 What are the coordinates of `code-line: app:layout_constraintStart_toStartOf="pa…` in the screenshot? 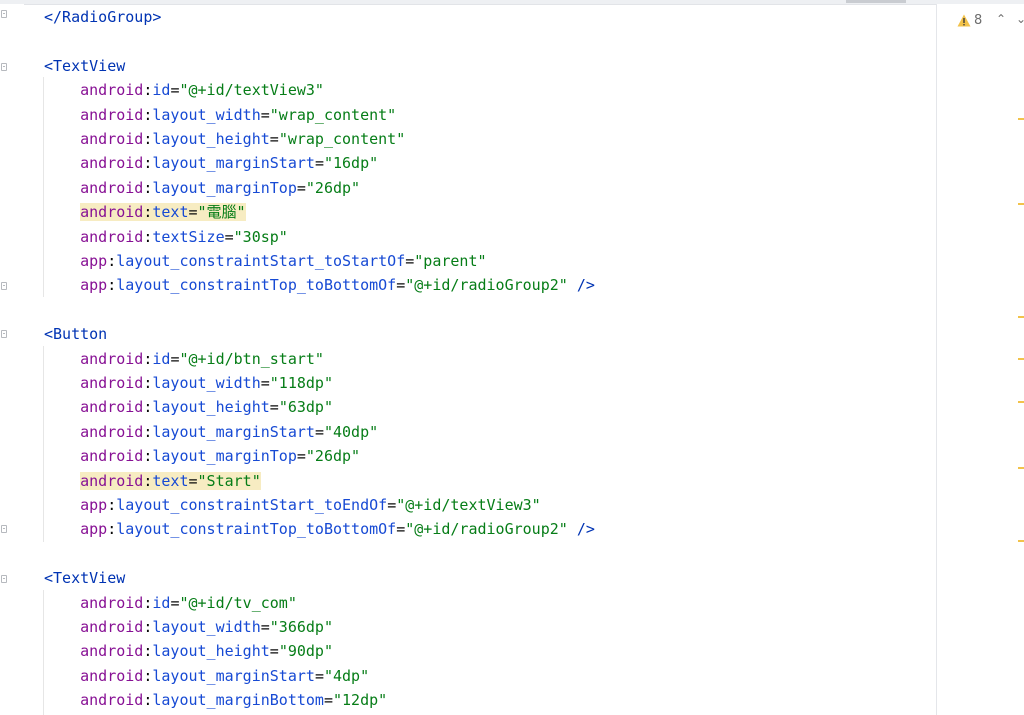 It's located at (265, 261).